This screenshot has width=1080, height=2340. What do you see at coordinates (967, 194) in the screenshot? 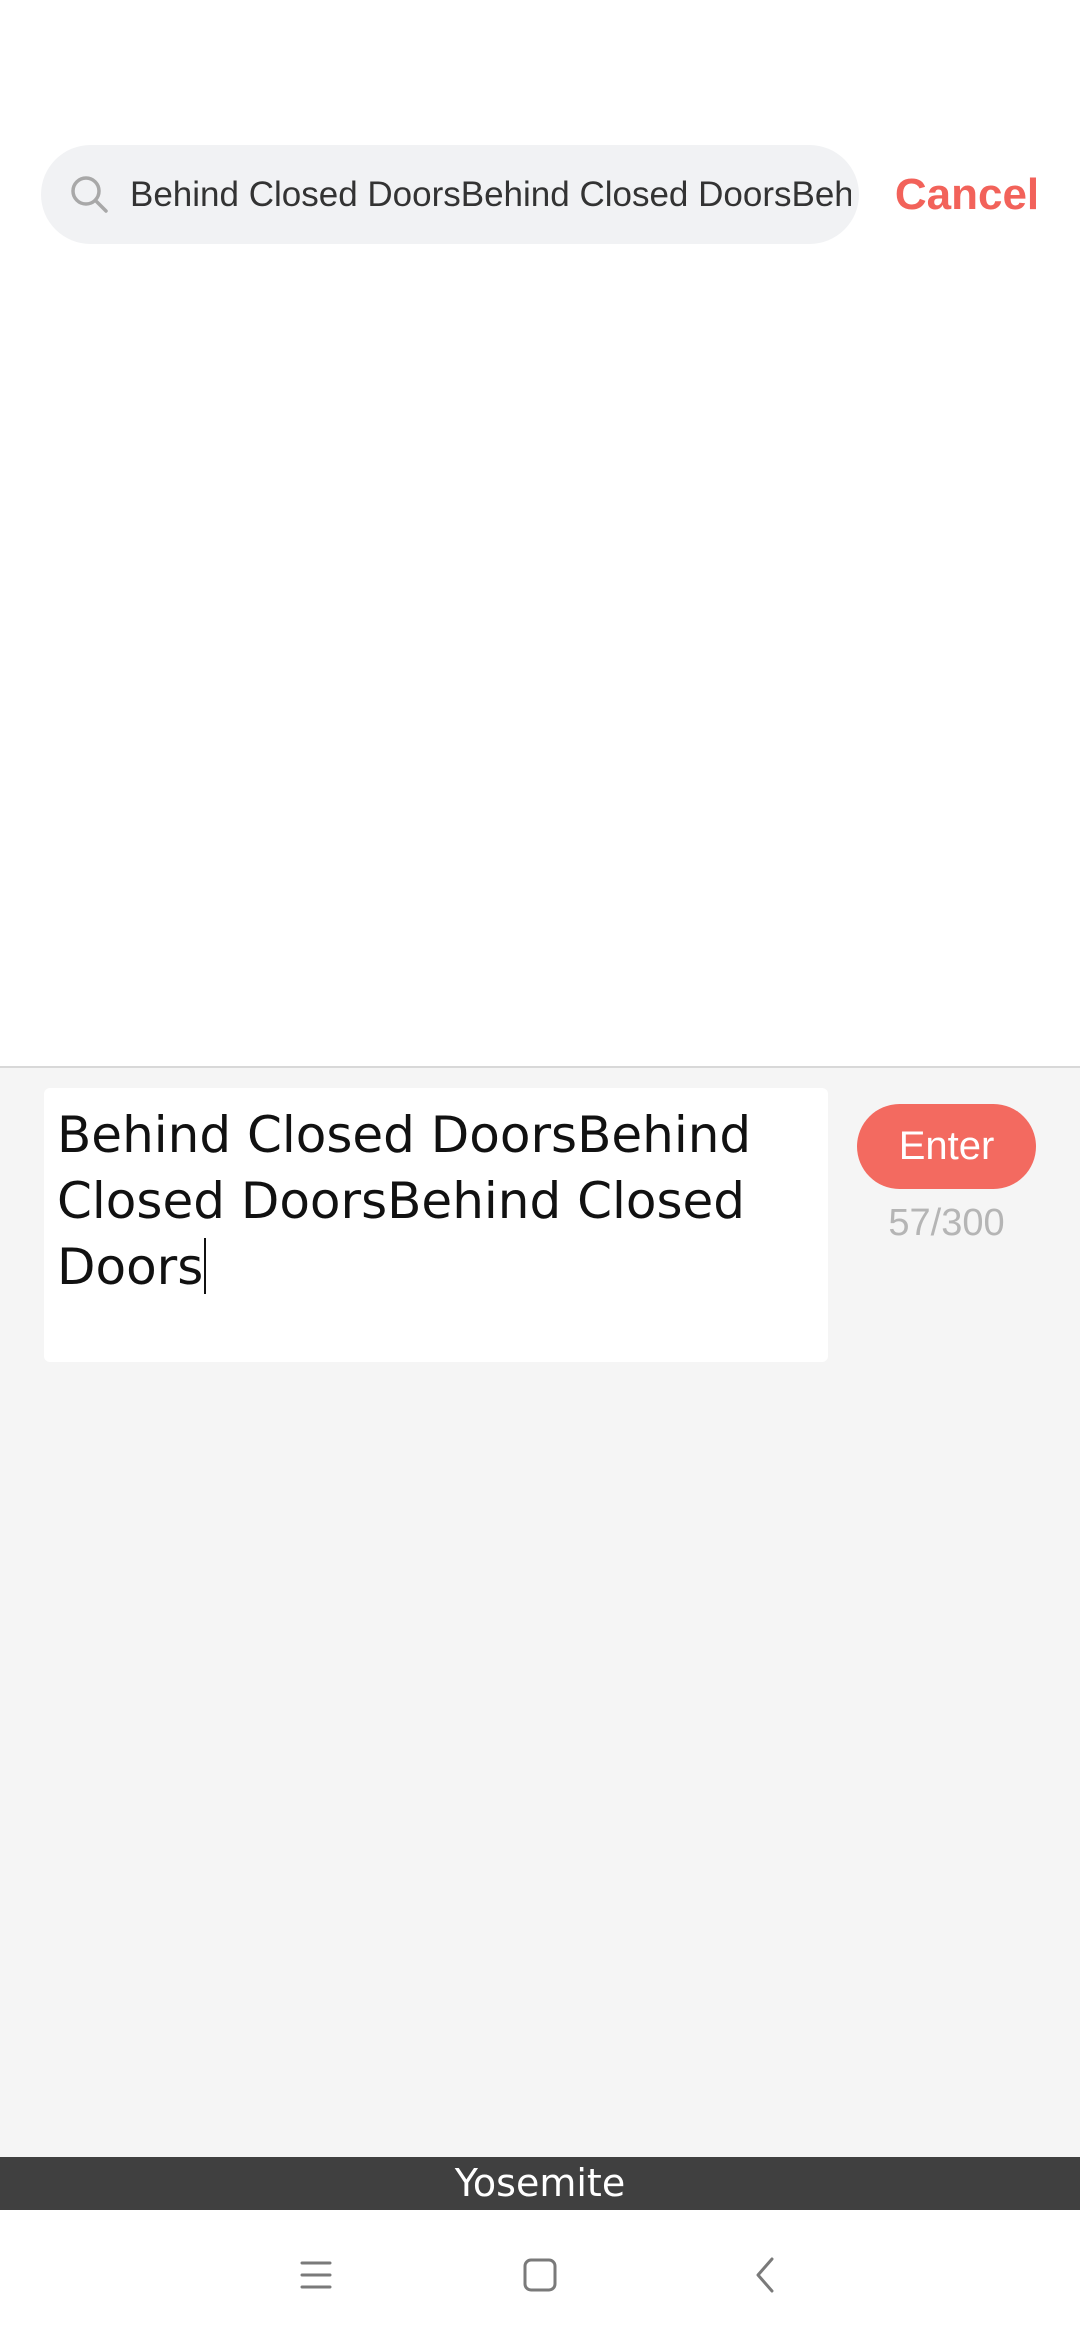
I see `cancel-button: Cancel` at bounding box center [967, 194].